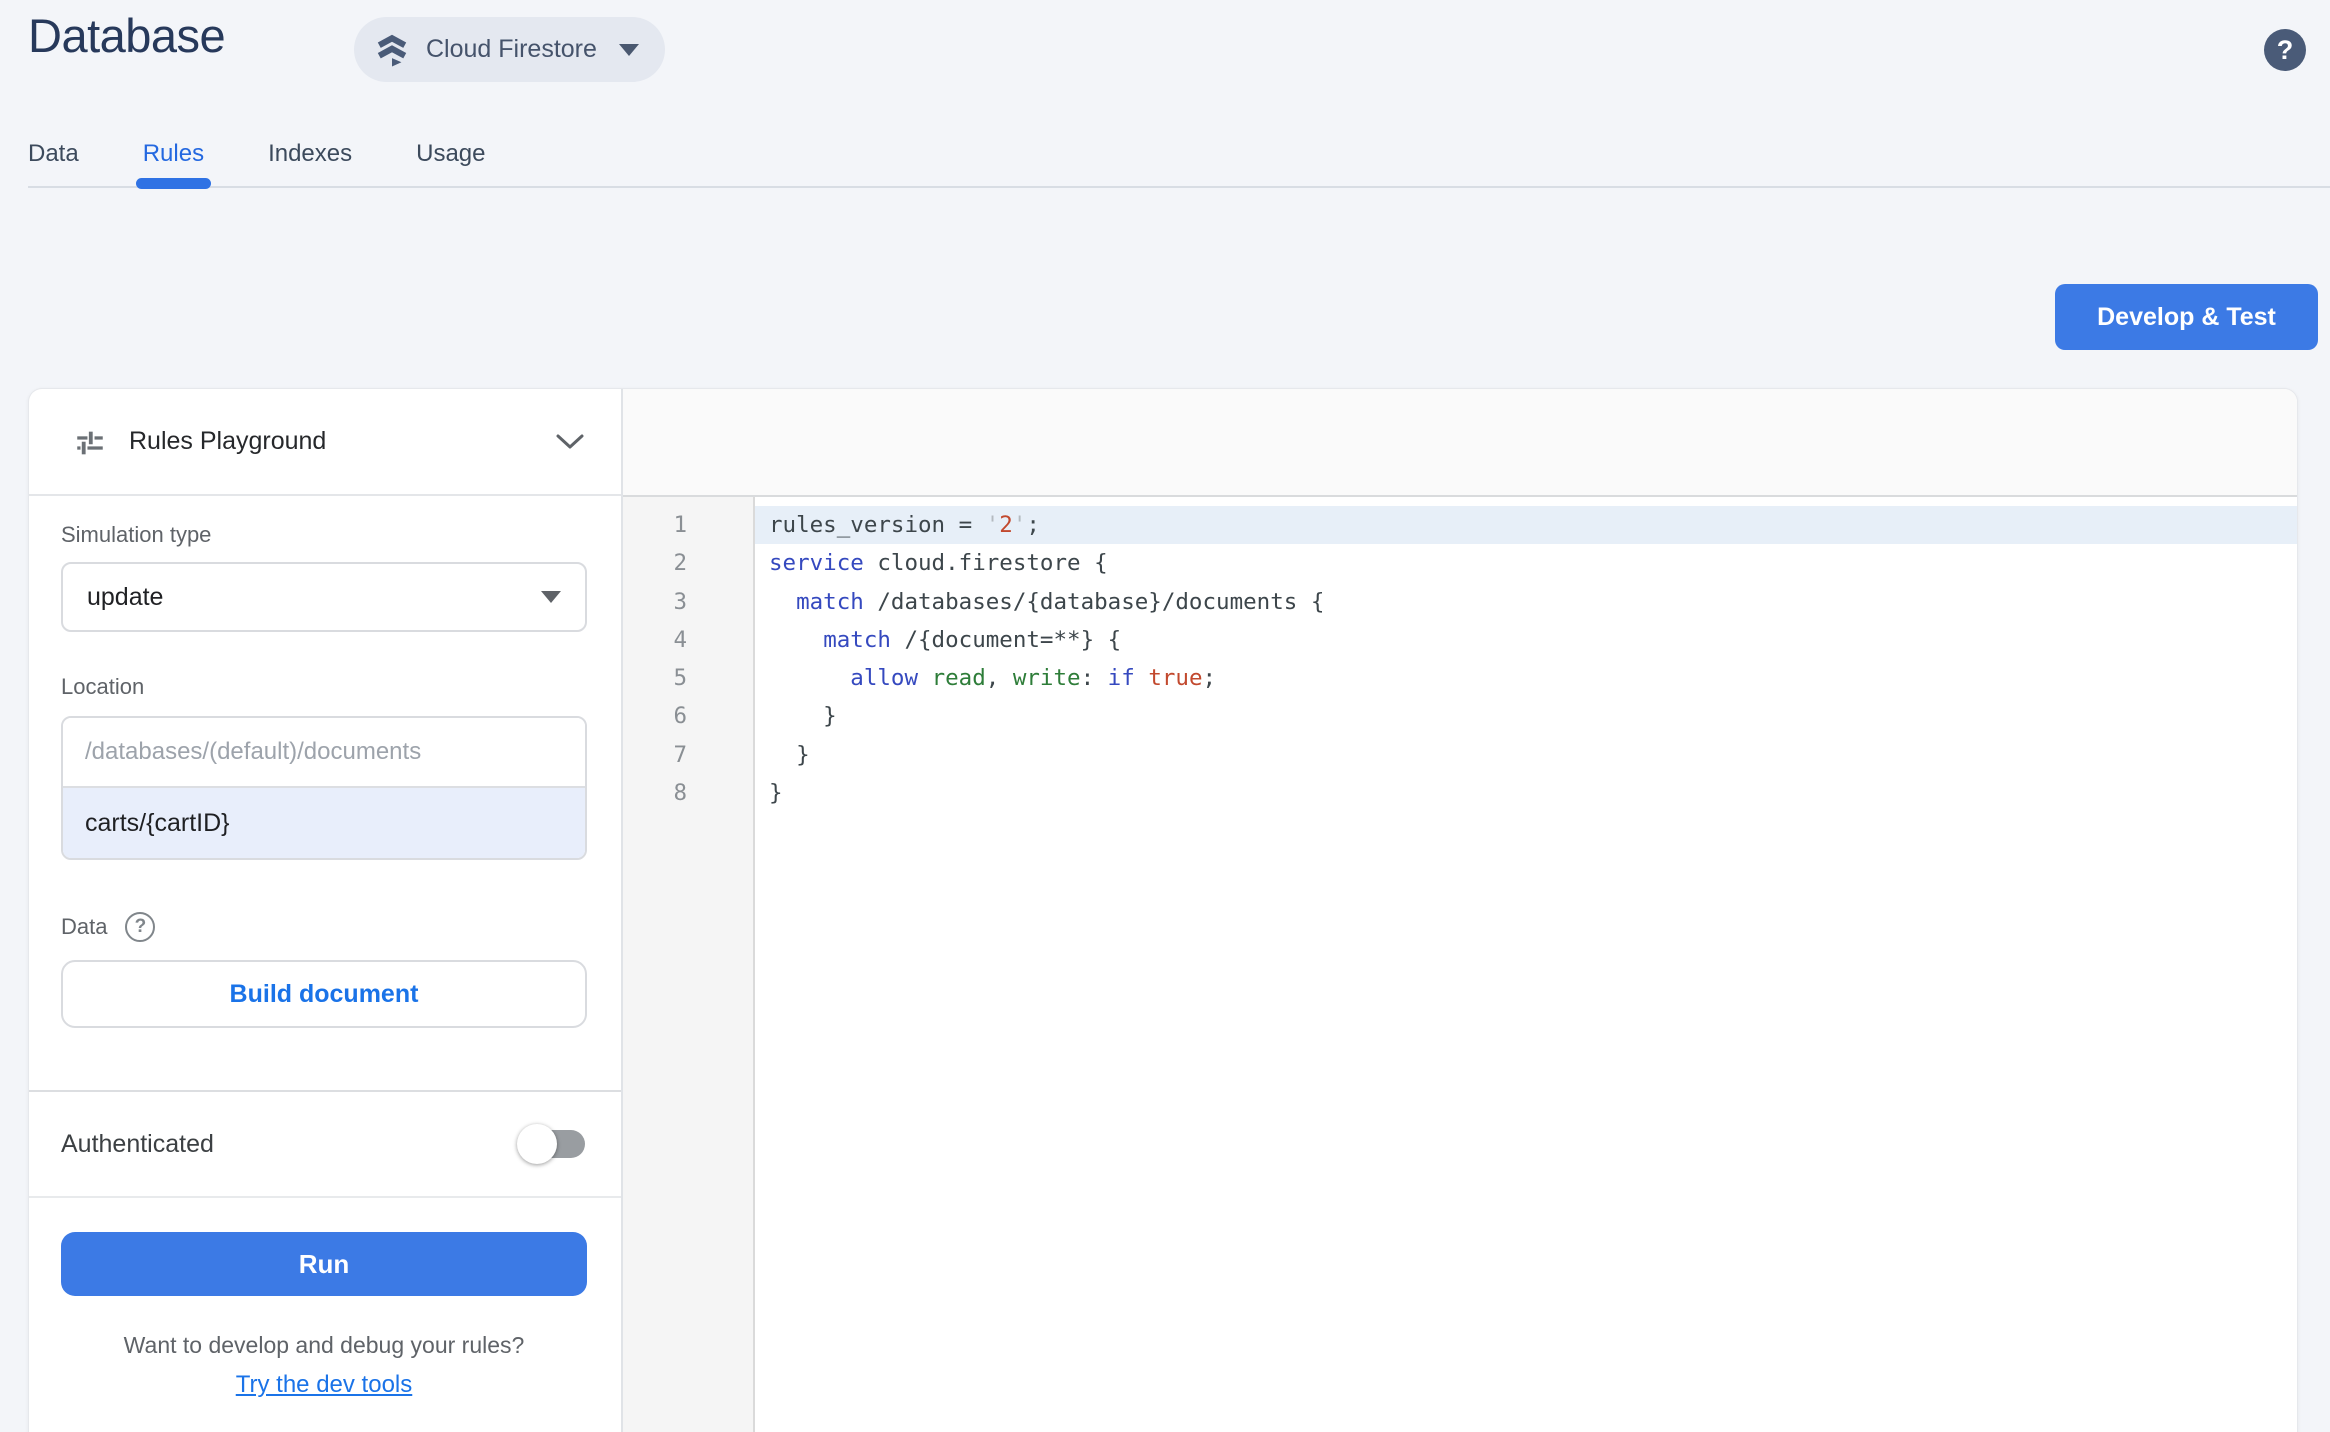 Image resolution: width=2330 pixels, height=1432 pixels. What do you see at coordinates (127, 35) in the screenshot?
I see `page-title: Database` at bounding box center [127, 35].